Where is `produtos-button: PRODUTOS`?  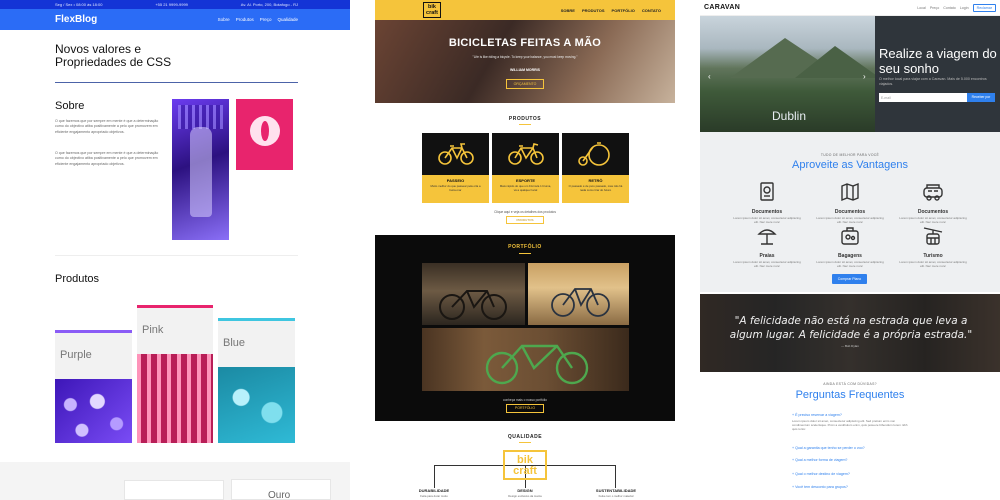 produtos-button: PRODUTOS is located at coordinates (525, 220).